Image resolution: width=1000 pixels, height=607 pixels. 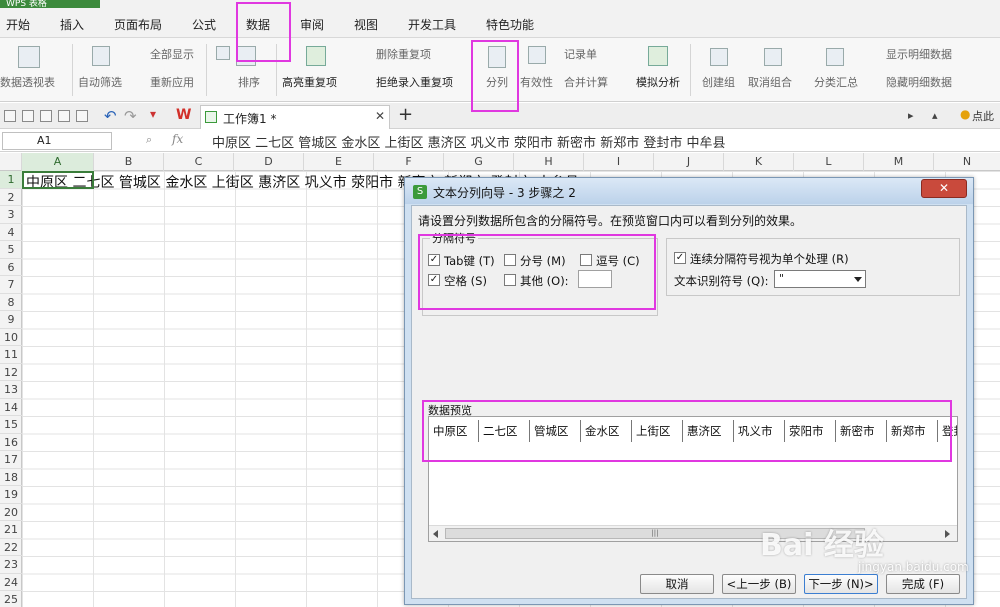 What do you see at coordinates (130, 116) in the screenshot?
I see `redo-icon: ↷` at bounding box center [130, 116].